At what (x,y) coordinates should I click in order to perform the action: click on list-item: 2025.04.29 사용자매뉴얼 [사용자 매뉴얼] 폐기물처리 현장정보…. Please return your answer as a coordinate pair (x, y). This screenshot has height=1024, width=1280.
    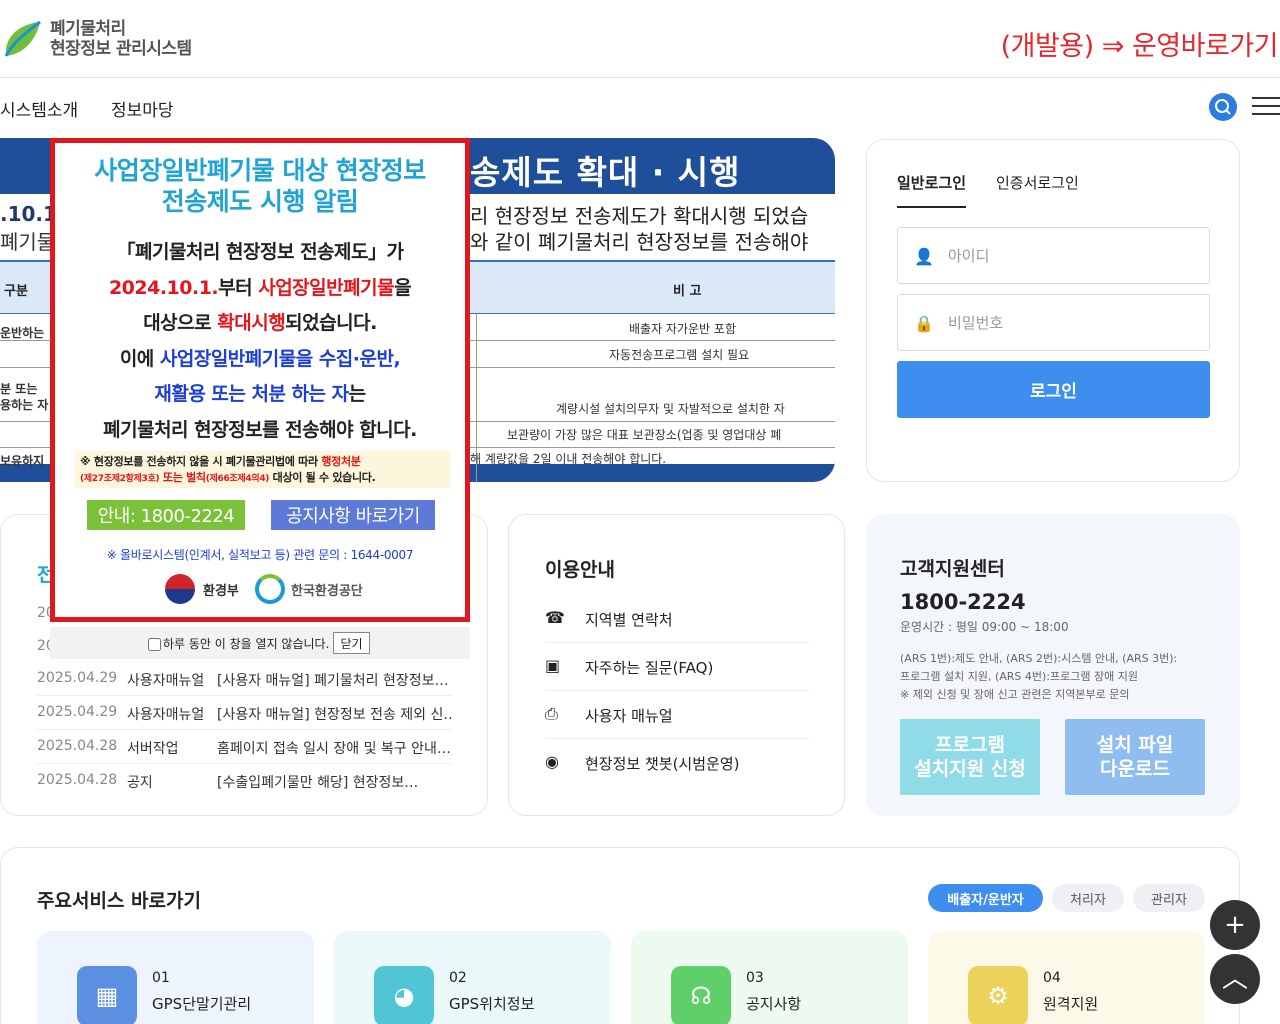
    Looking at the image, I should click on (244, 679).